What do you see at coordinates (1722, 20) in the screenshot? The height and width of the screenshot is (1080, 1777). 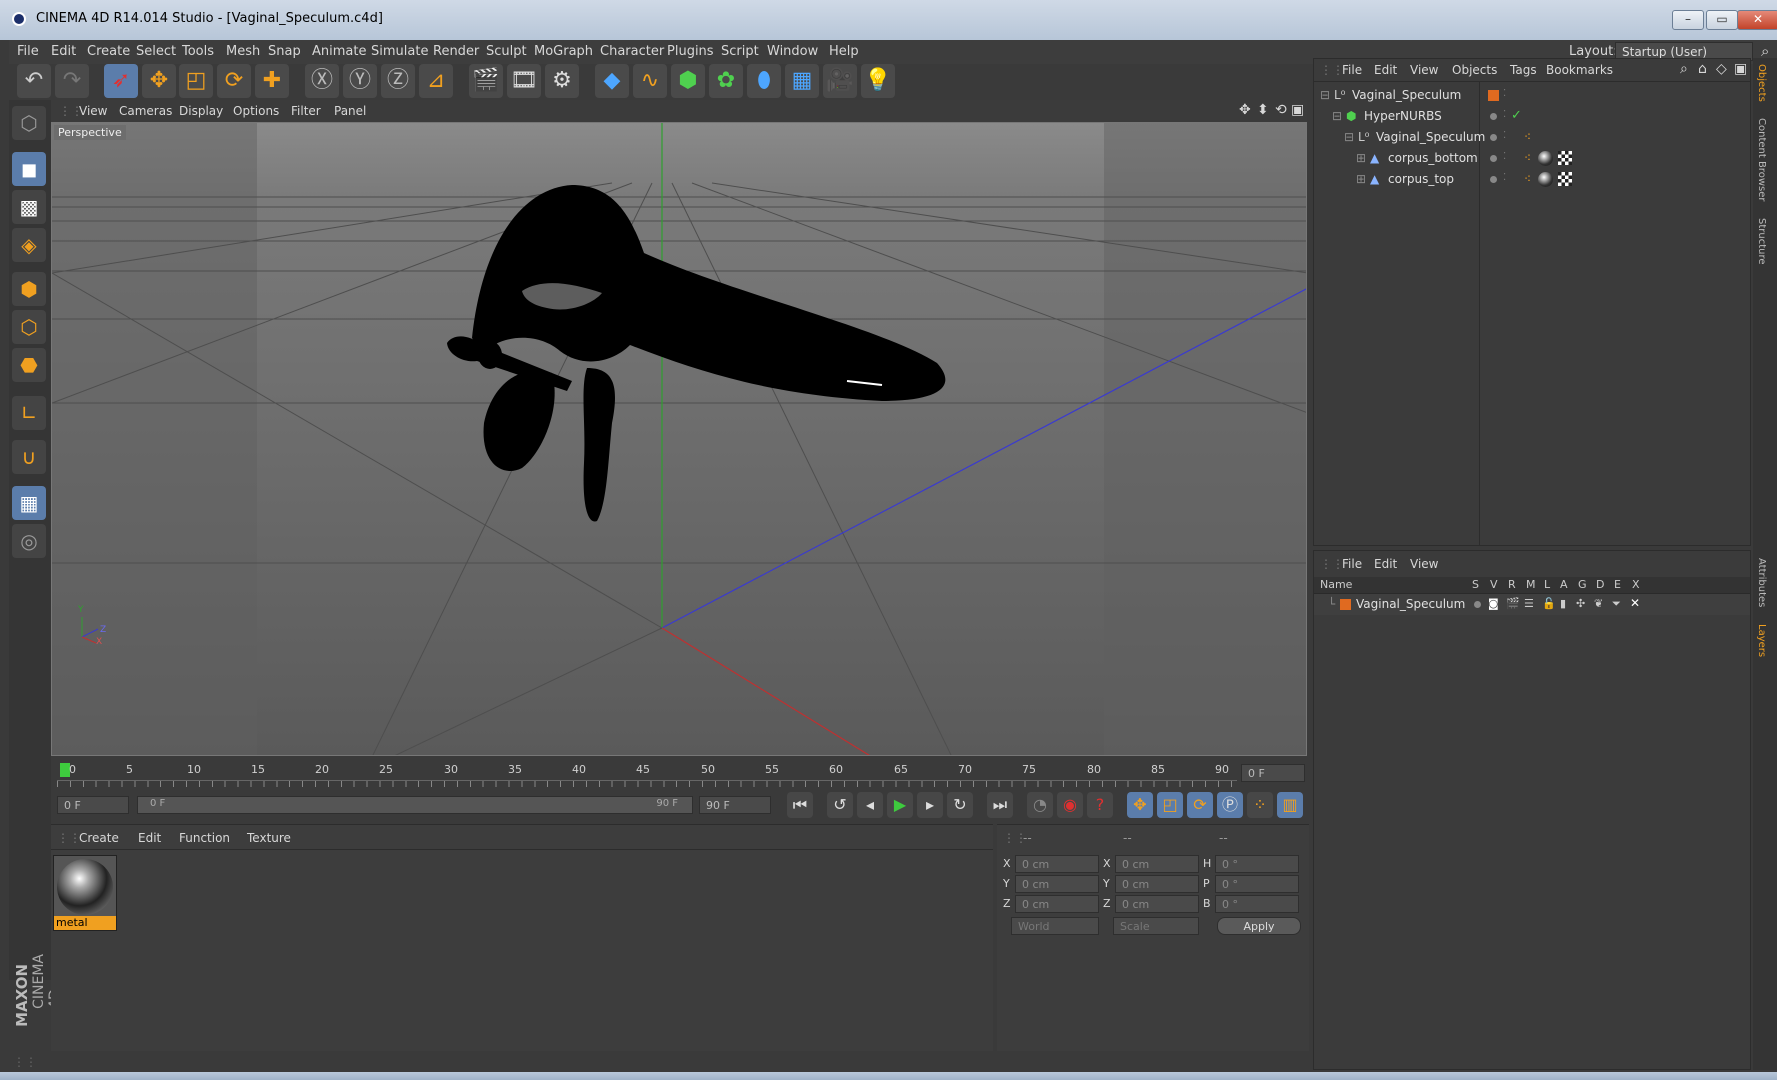 I see `maximize-button: ▭` at bounding box center [1722, 20].